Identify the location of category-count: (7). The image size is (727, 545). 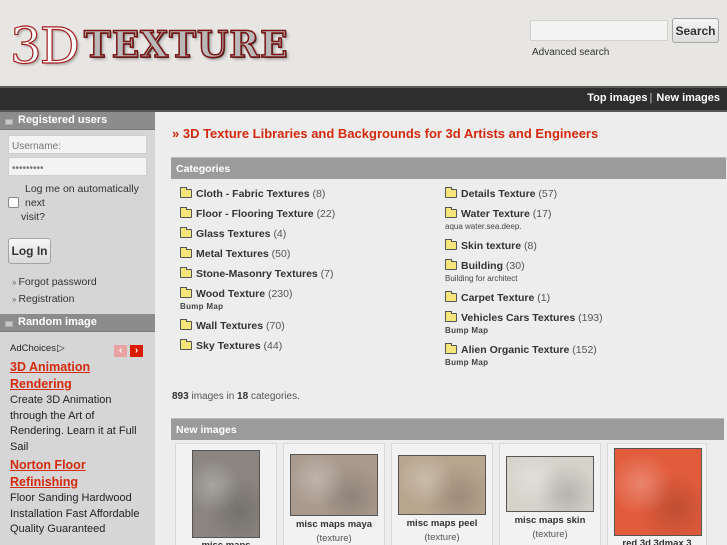
(327, 274).